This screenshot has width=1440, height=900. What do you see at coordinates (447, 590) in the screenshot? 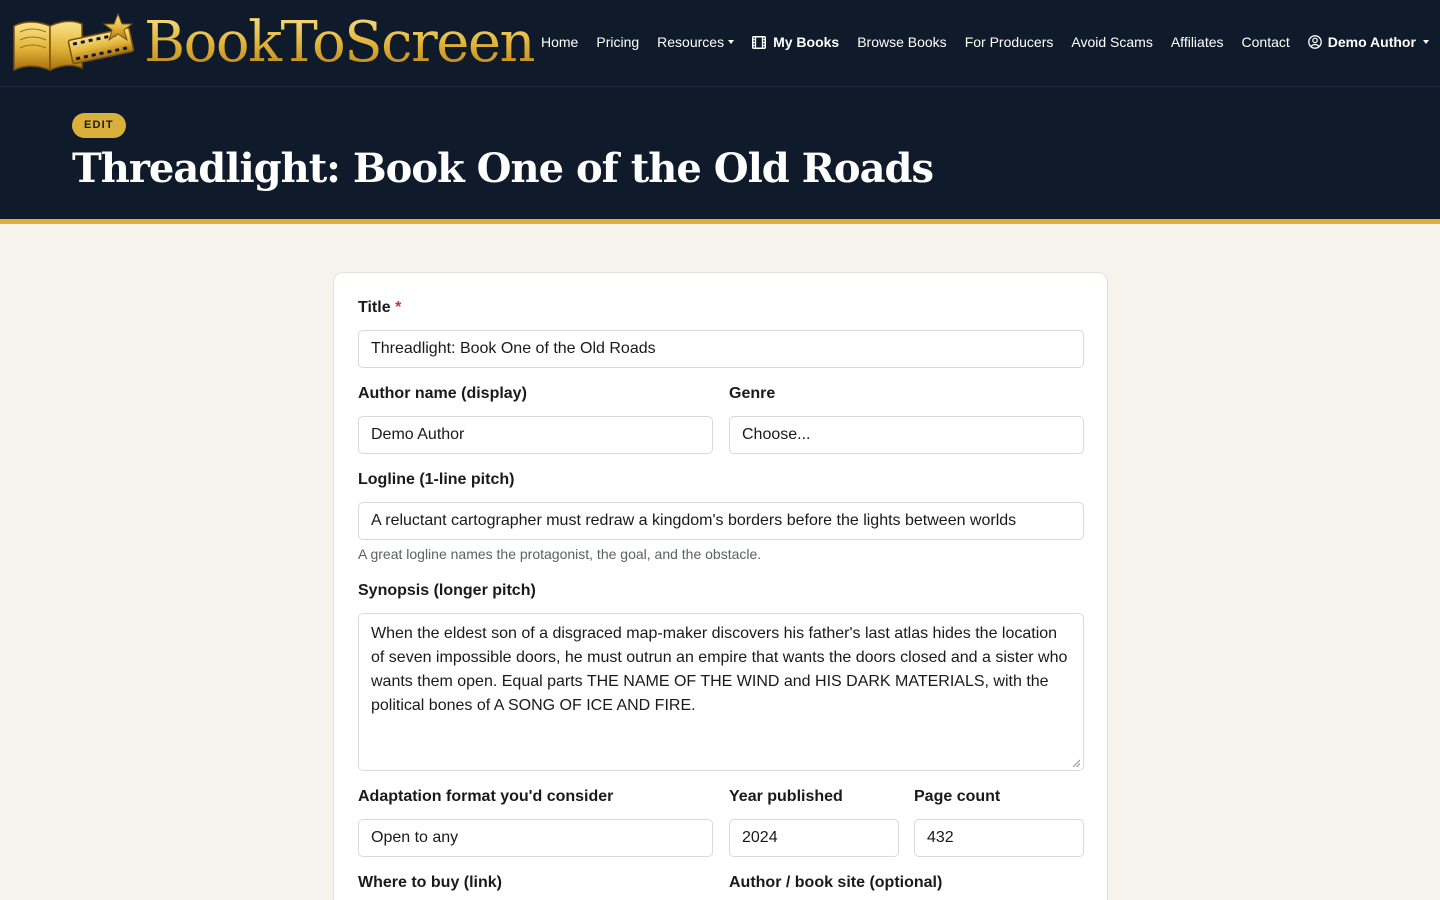
I see `synopsis-label: Synopsis (longer pitch)` at bounding box center [447, 590].